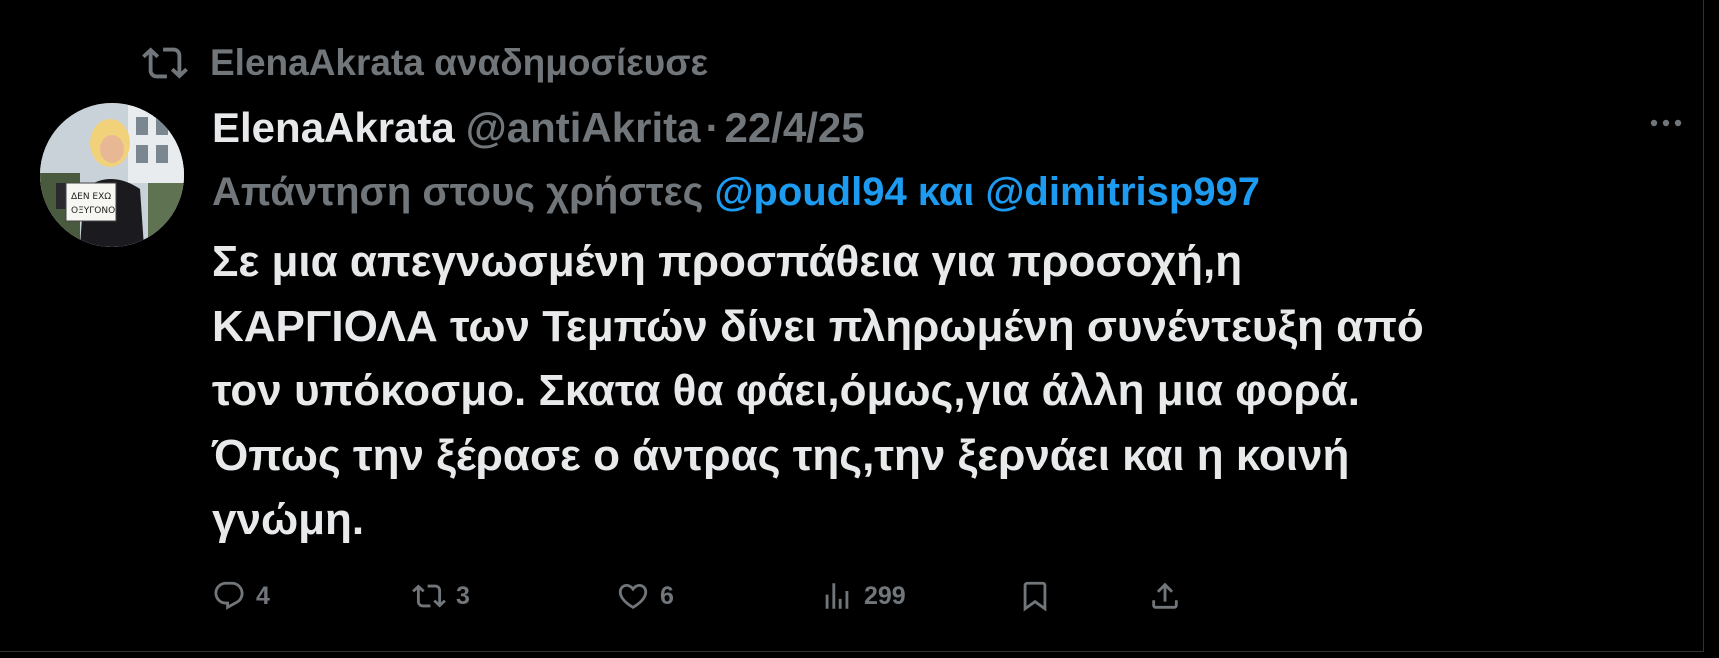  What do you see at coordinates (463, 595) in the screenshot?
I see `repost-count: 3` at bounding box center [463, 595].